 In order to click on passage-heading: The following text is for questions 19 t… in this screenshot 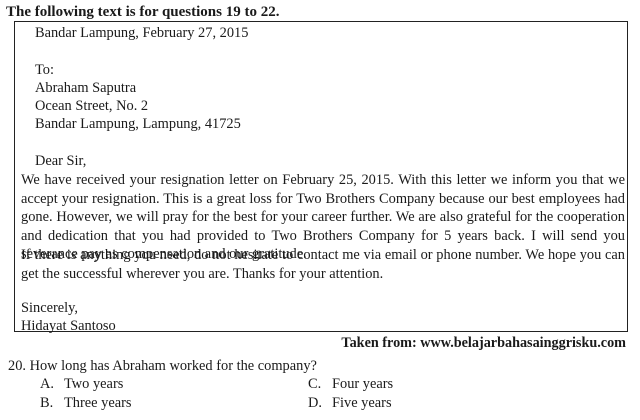, I will do `click(143, 12)`.